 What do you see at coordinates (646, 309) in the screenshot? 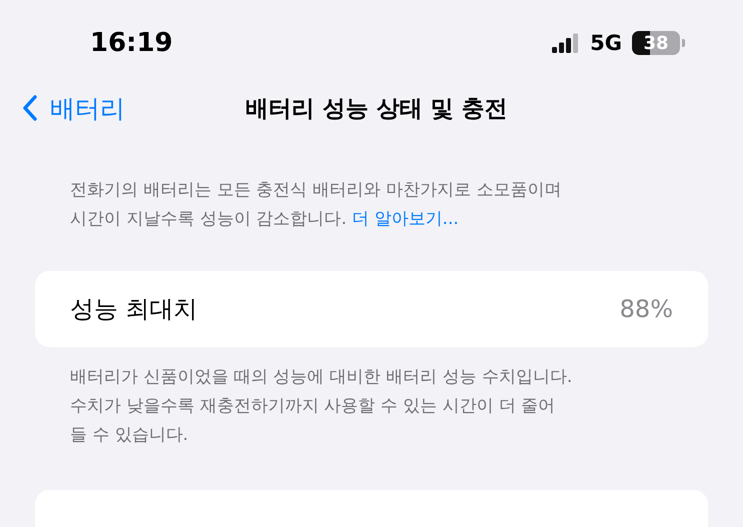
I see `capacity-value: 88%` at bounding box center [646, 309].